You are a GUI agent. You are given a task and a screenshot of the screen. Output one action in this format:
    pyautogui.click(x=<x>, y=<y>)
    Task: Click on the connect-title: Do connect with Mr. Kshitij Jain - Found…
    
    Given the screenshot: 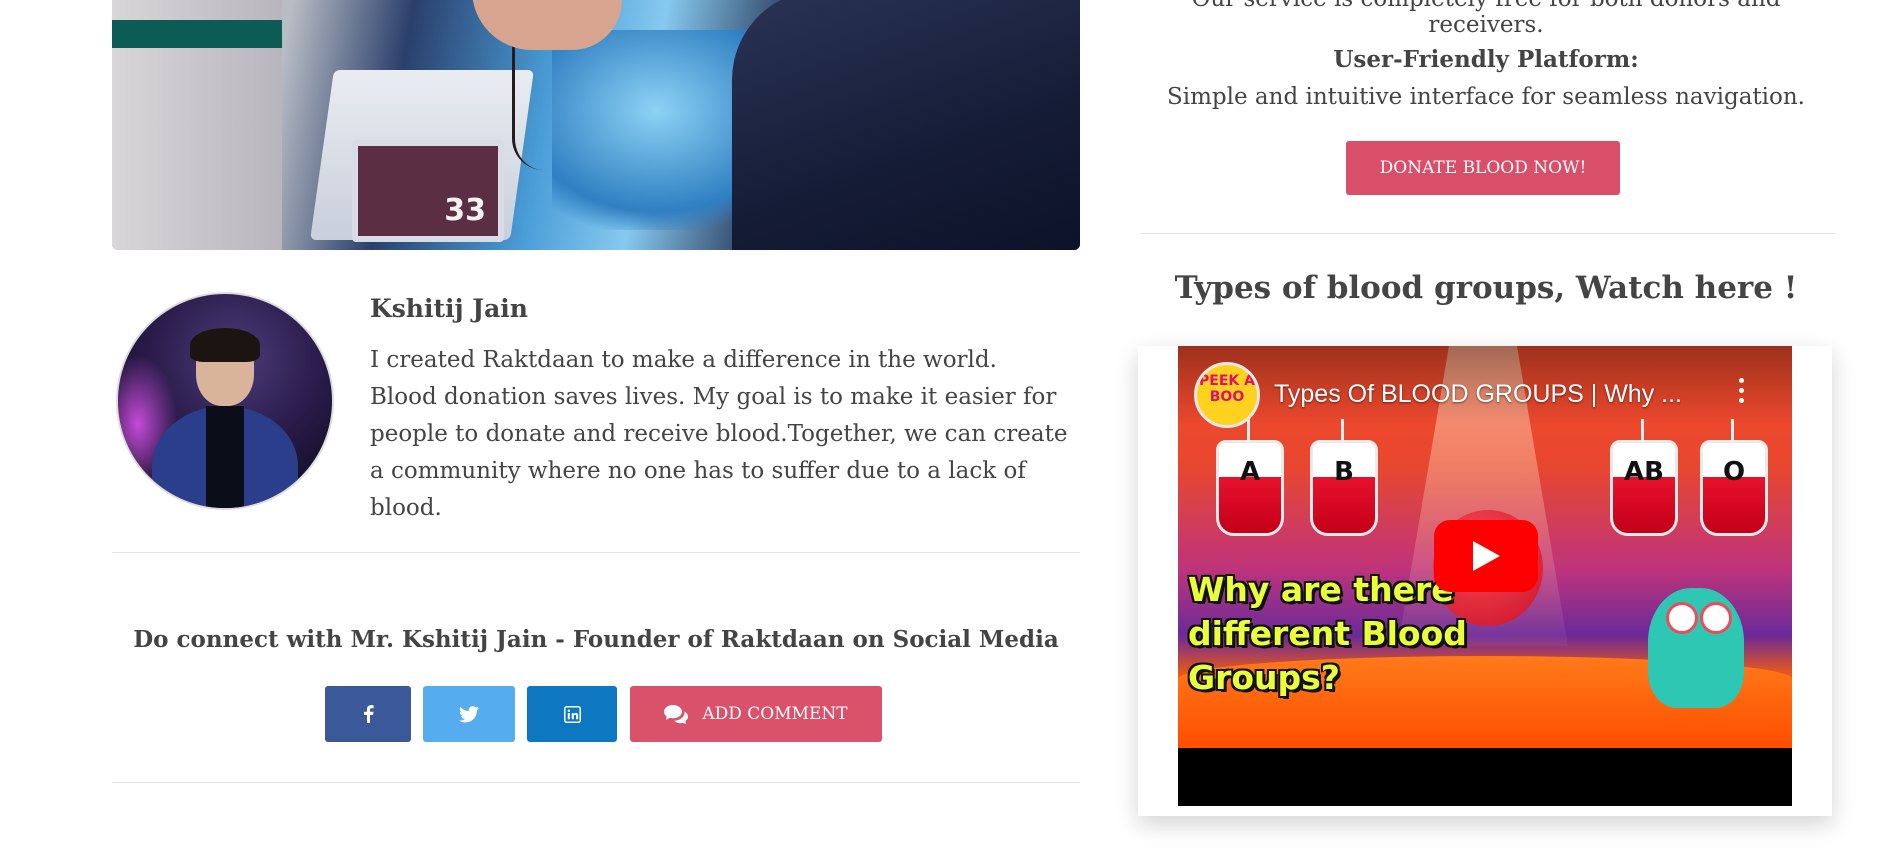 What is the action you would take?
    pyautogui.click(x=596, y=639)
    